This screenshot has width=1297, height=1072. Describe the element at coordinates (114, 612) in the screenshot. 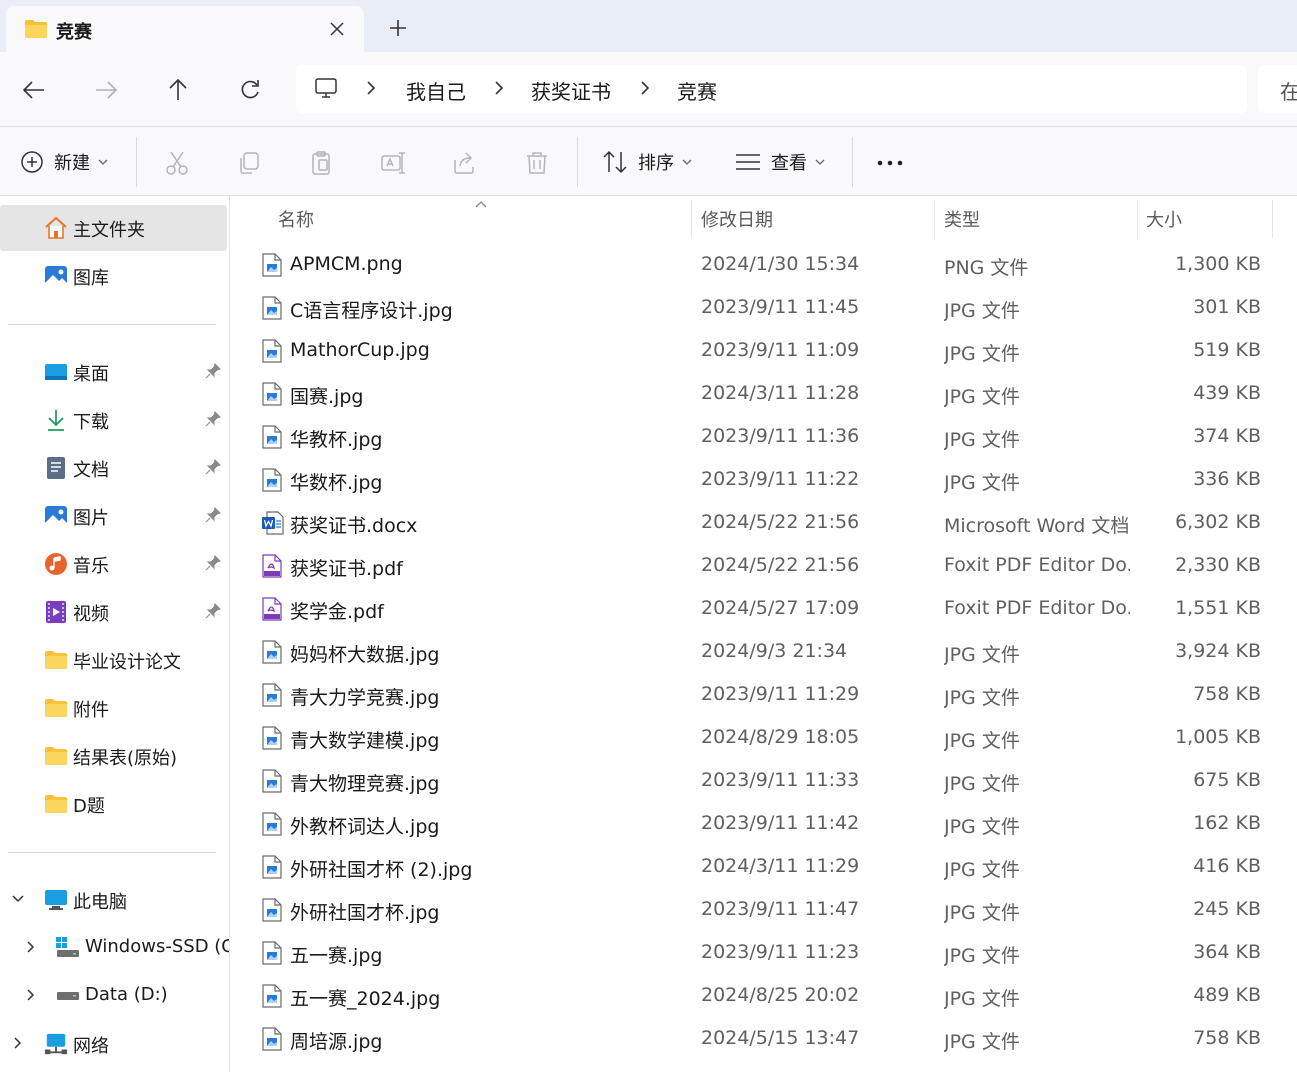

I see `sidebar-item-videos: 视频` at that location.